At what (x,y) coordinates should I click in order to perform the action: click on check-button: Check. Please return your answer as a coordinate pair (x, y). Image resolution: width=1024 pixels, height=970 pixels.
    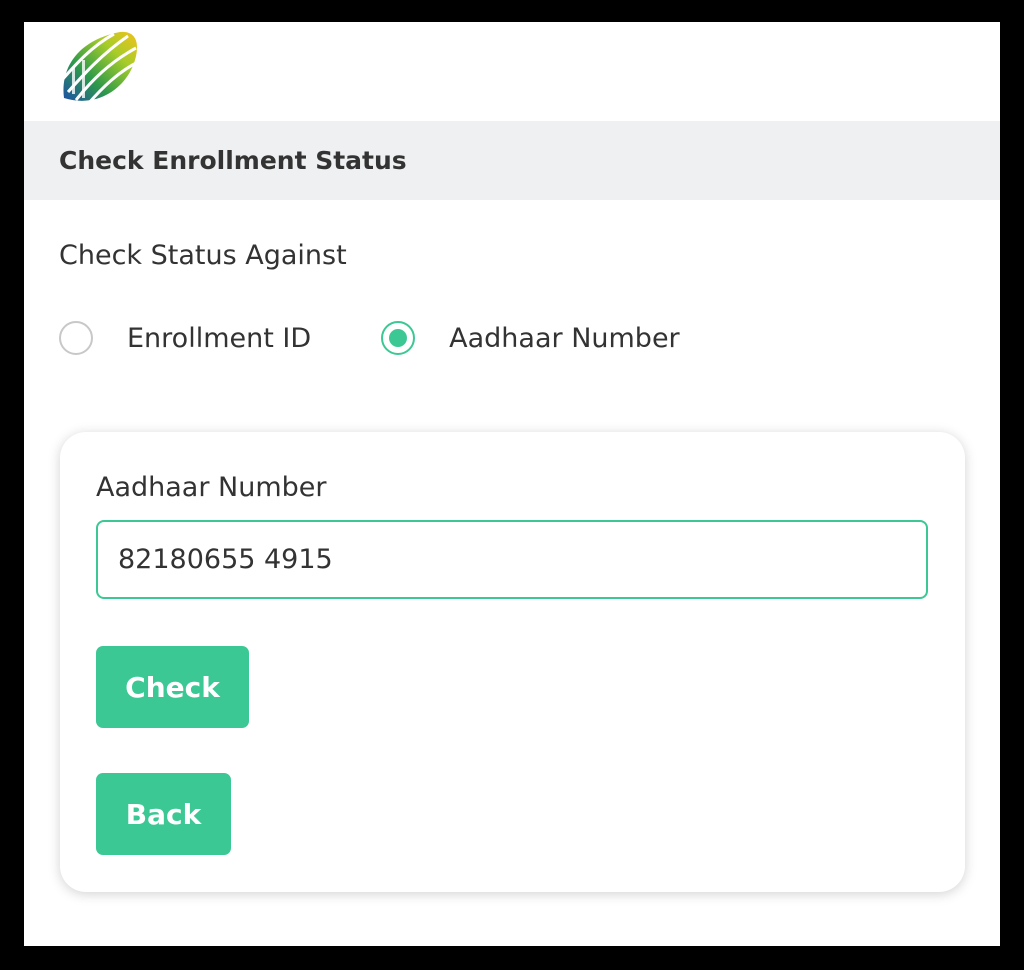
    Looking at the image, I should click on (172, 687).